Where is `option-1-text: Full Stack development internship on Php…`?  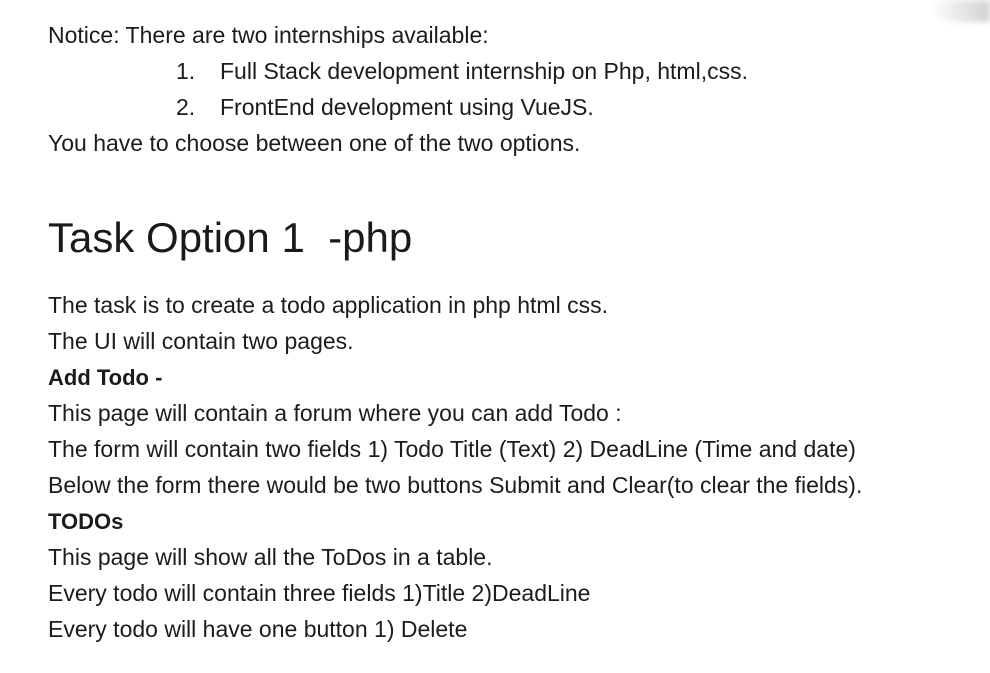 option-1-text: Full Stack development internship on Php… is located at coordinates (484, 71).